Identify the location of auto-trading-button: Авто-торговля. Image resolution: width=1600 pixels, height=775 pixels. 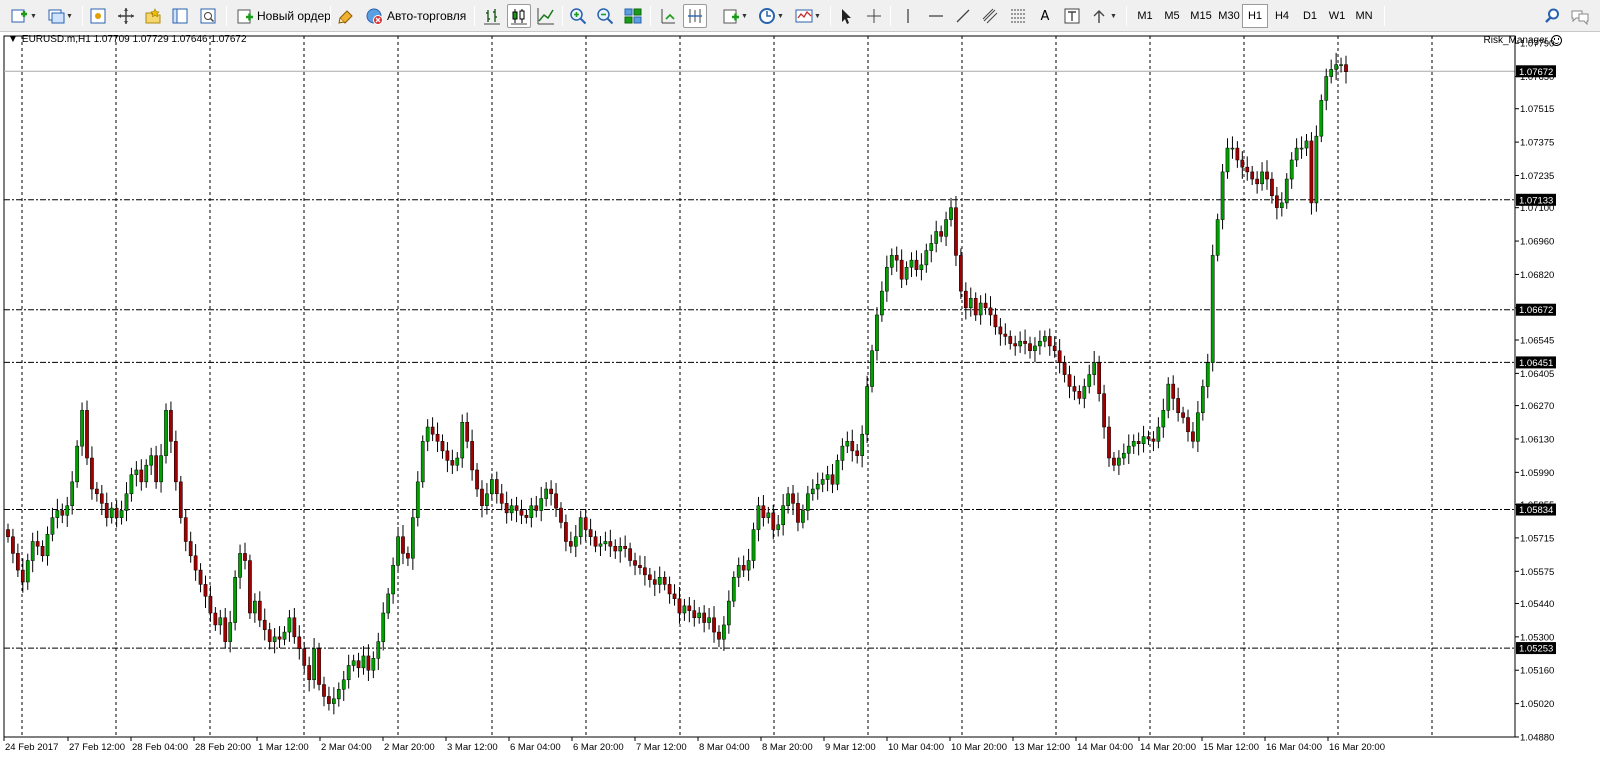
(415, 16).